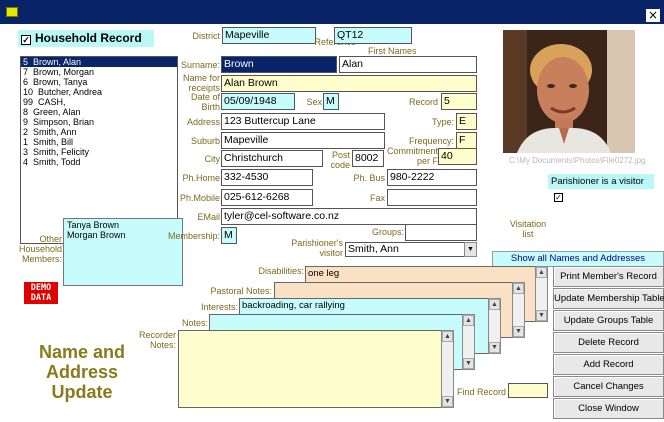  I want to click on update-membership-table-button: Update Membership Table, so click(608, 298).